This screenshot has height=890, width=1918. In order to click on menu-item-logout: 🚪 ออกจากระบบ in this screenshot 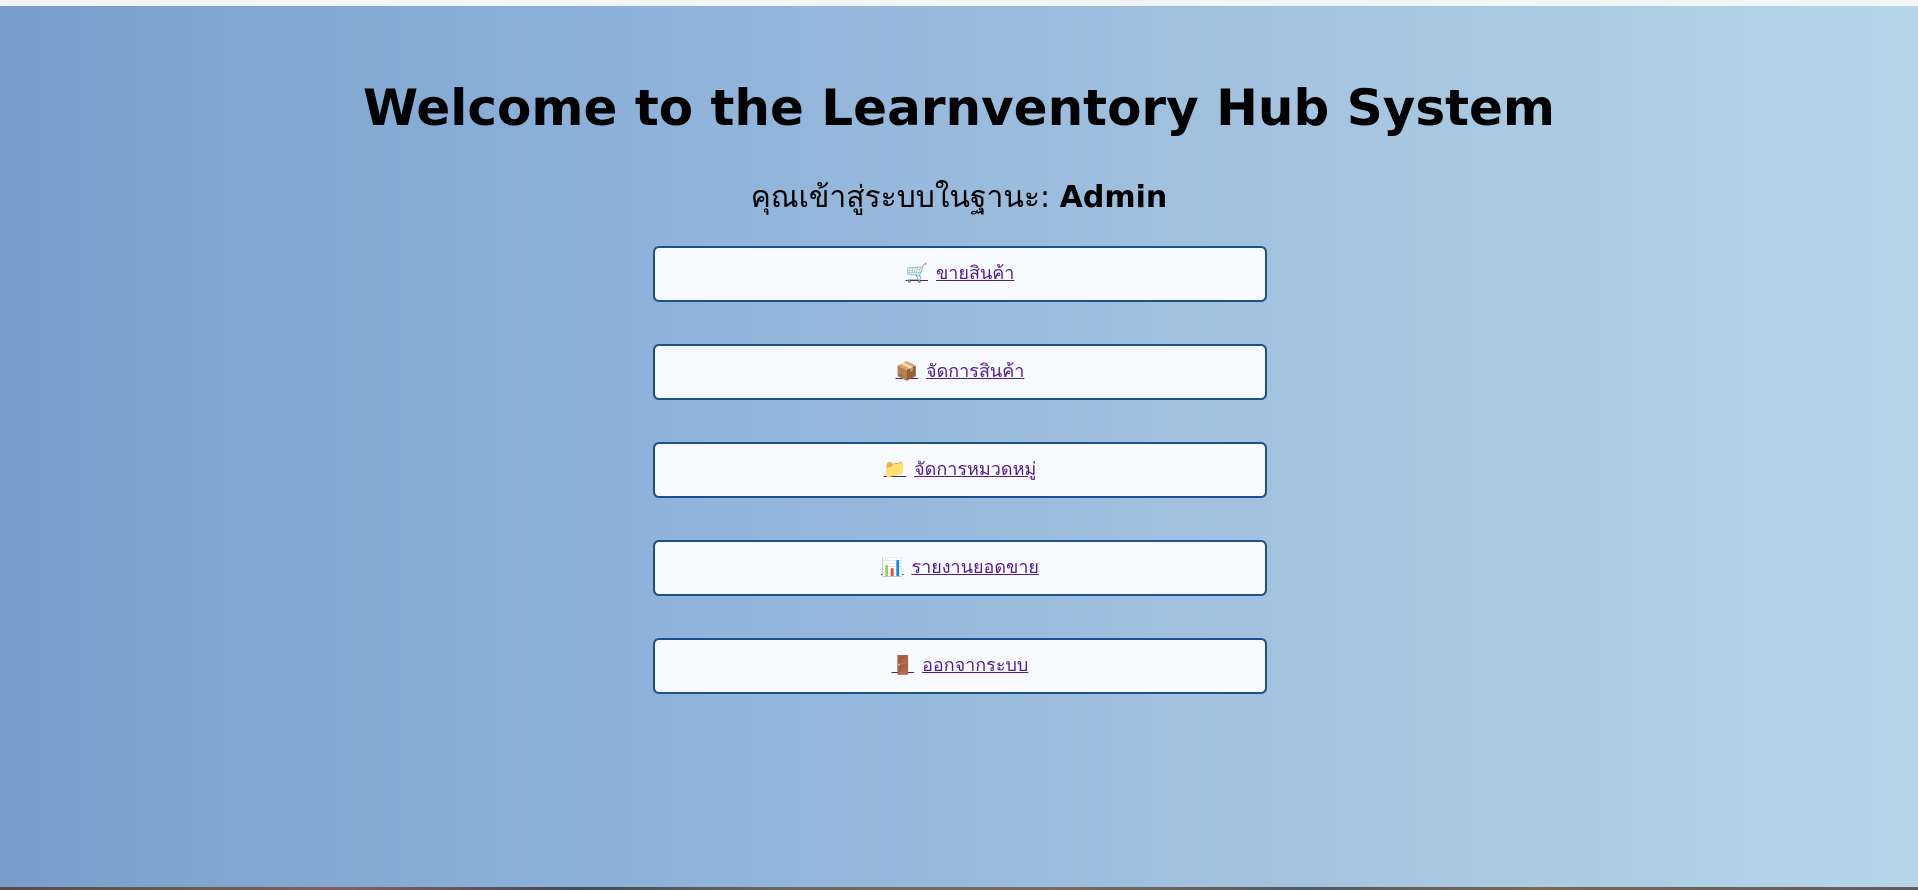, I will do `click(960, 666)`.